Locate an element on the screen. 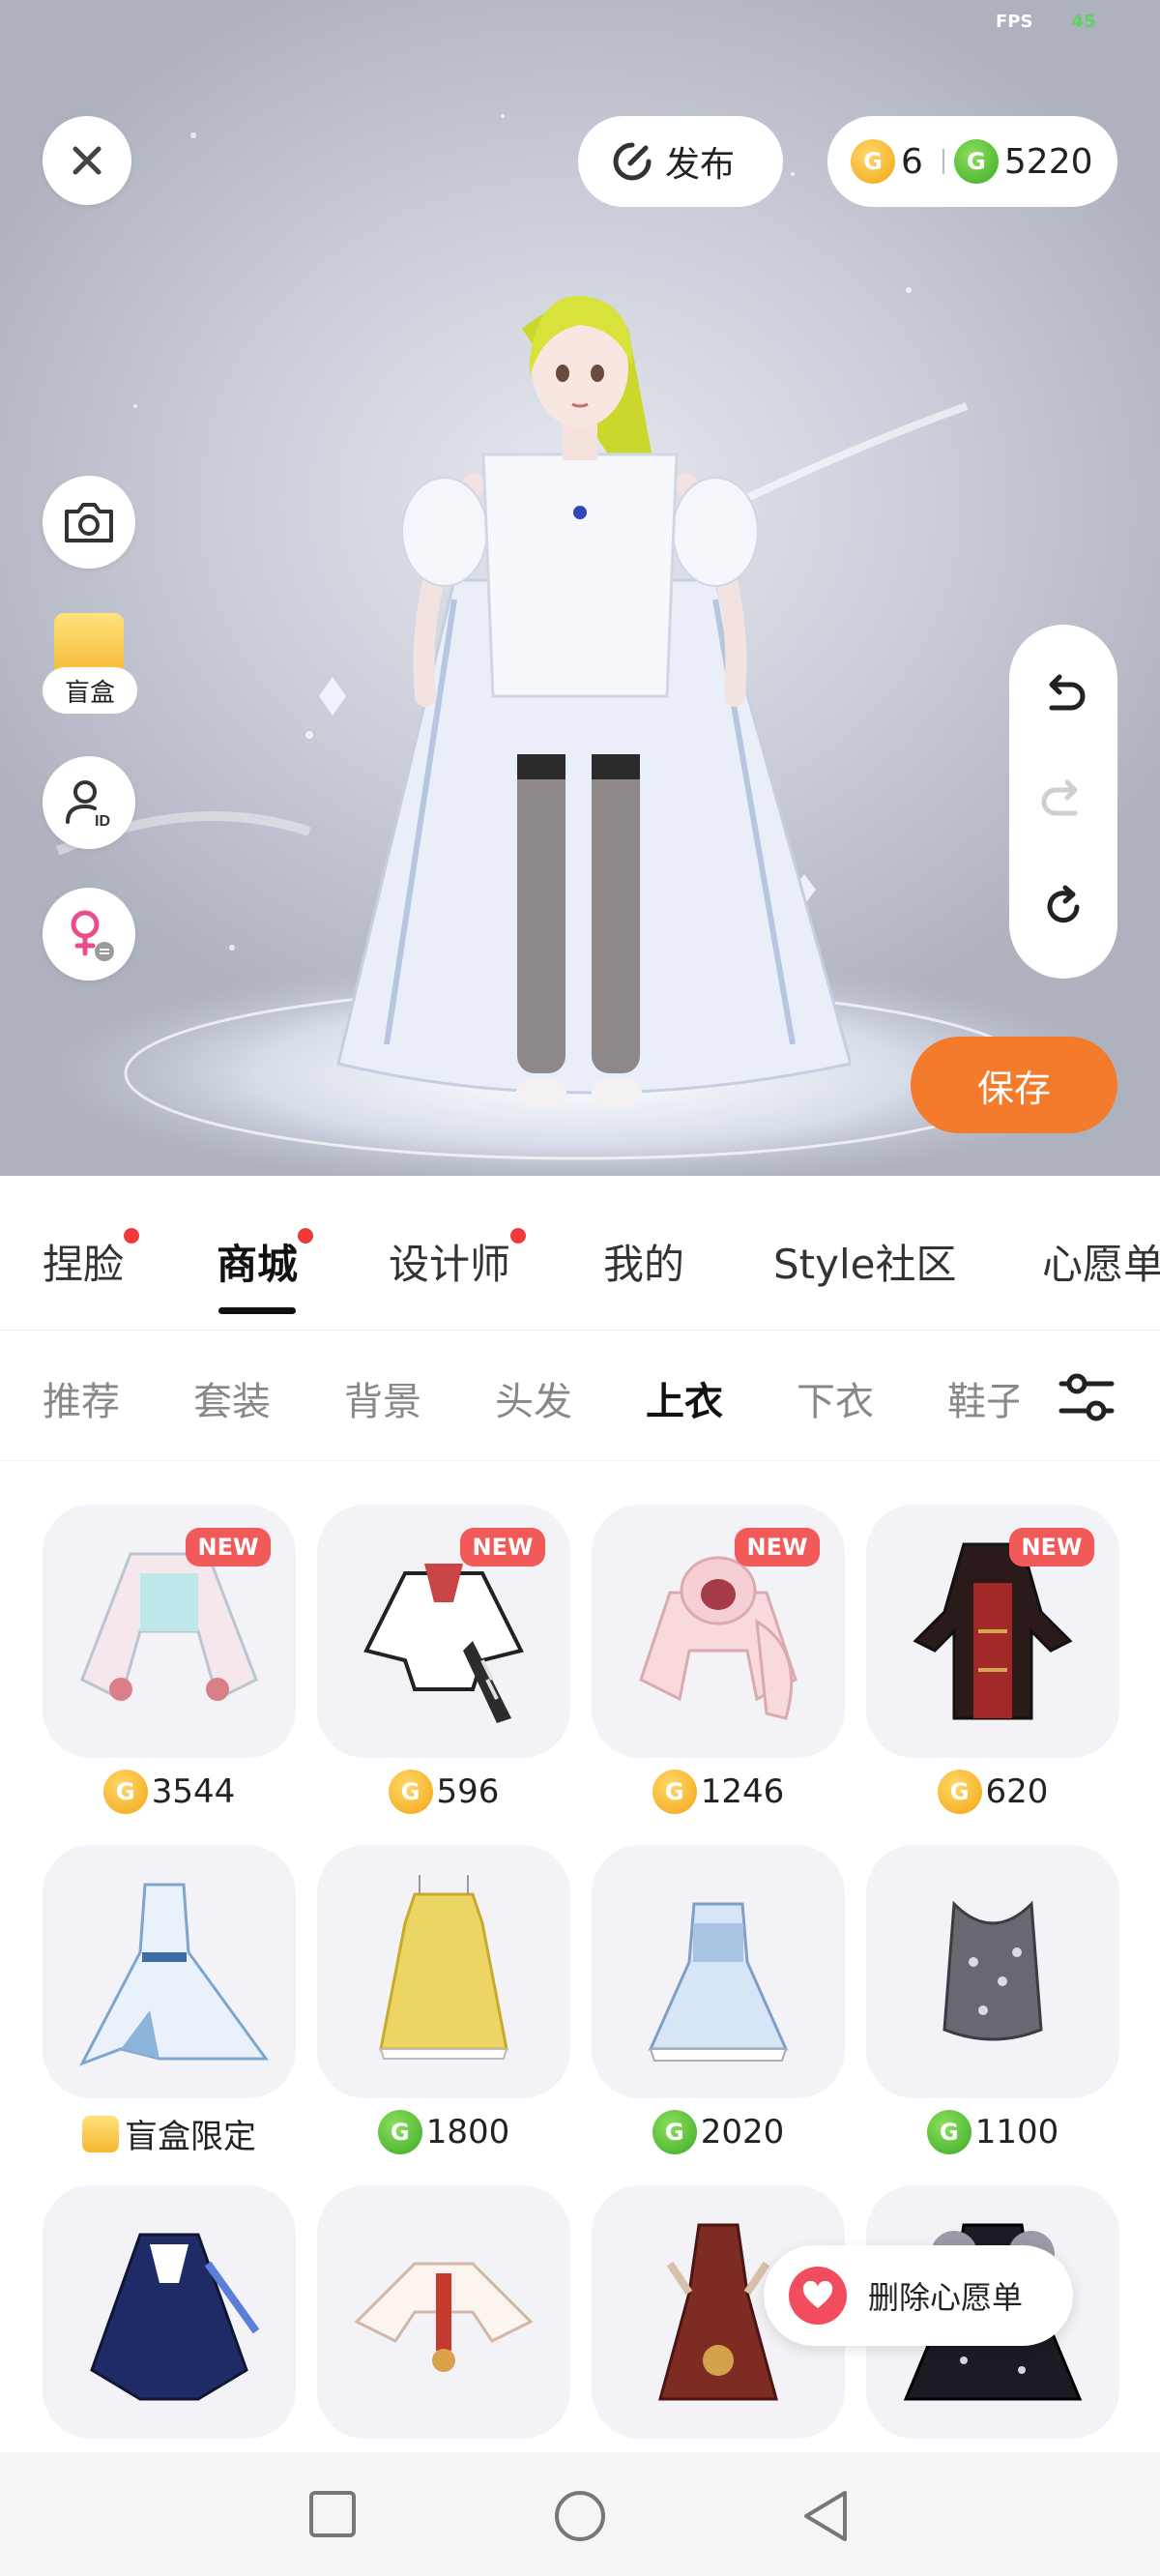  blindbox-button: 盲盒 is located at coordinates (90, 666).